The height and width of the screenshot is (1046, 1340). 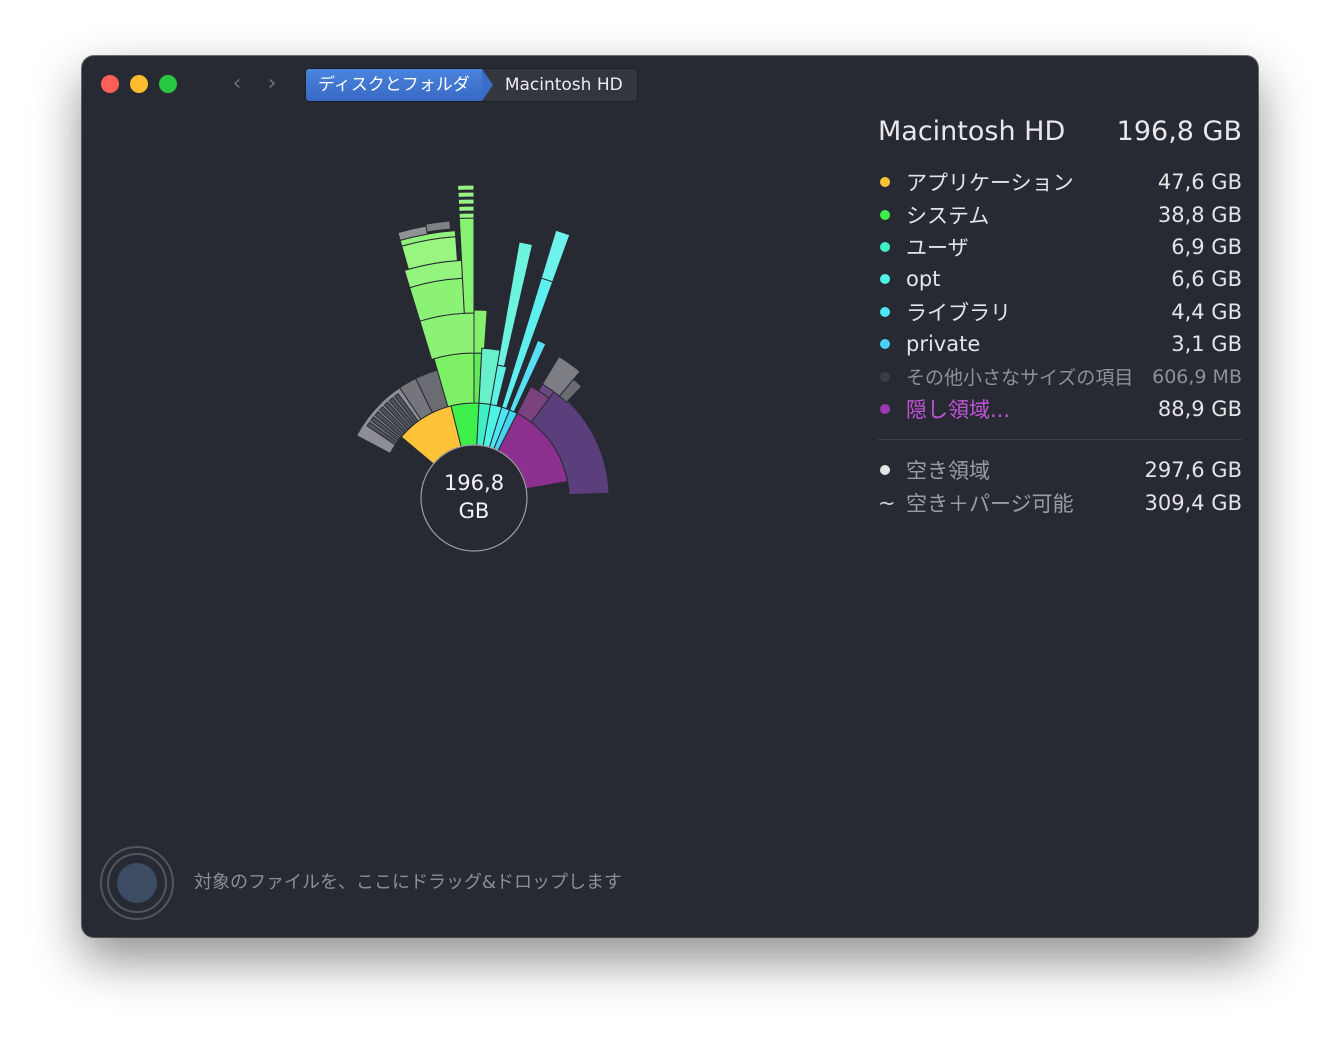 What do you see at coordinates (408, 882) in the screenshot?
I see `drop-hint-text: 対象のファイルを、ここにドラッグ&ドロップします` at bounding box center [408, 882].